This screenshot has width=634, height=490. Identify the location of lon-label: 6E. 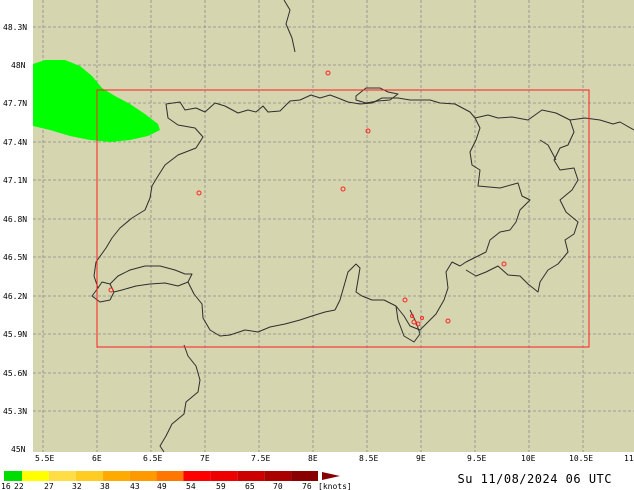
(97, 458).